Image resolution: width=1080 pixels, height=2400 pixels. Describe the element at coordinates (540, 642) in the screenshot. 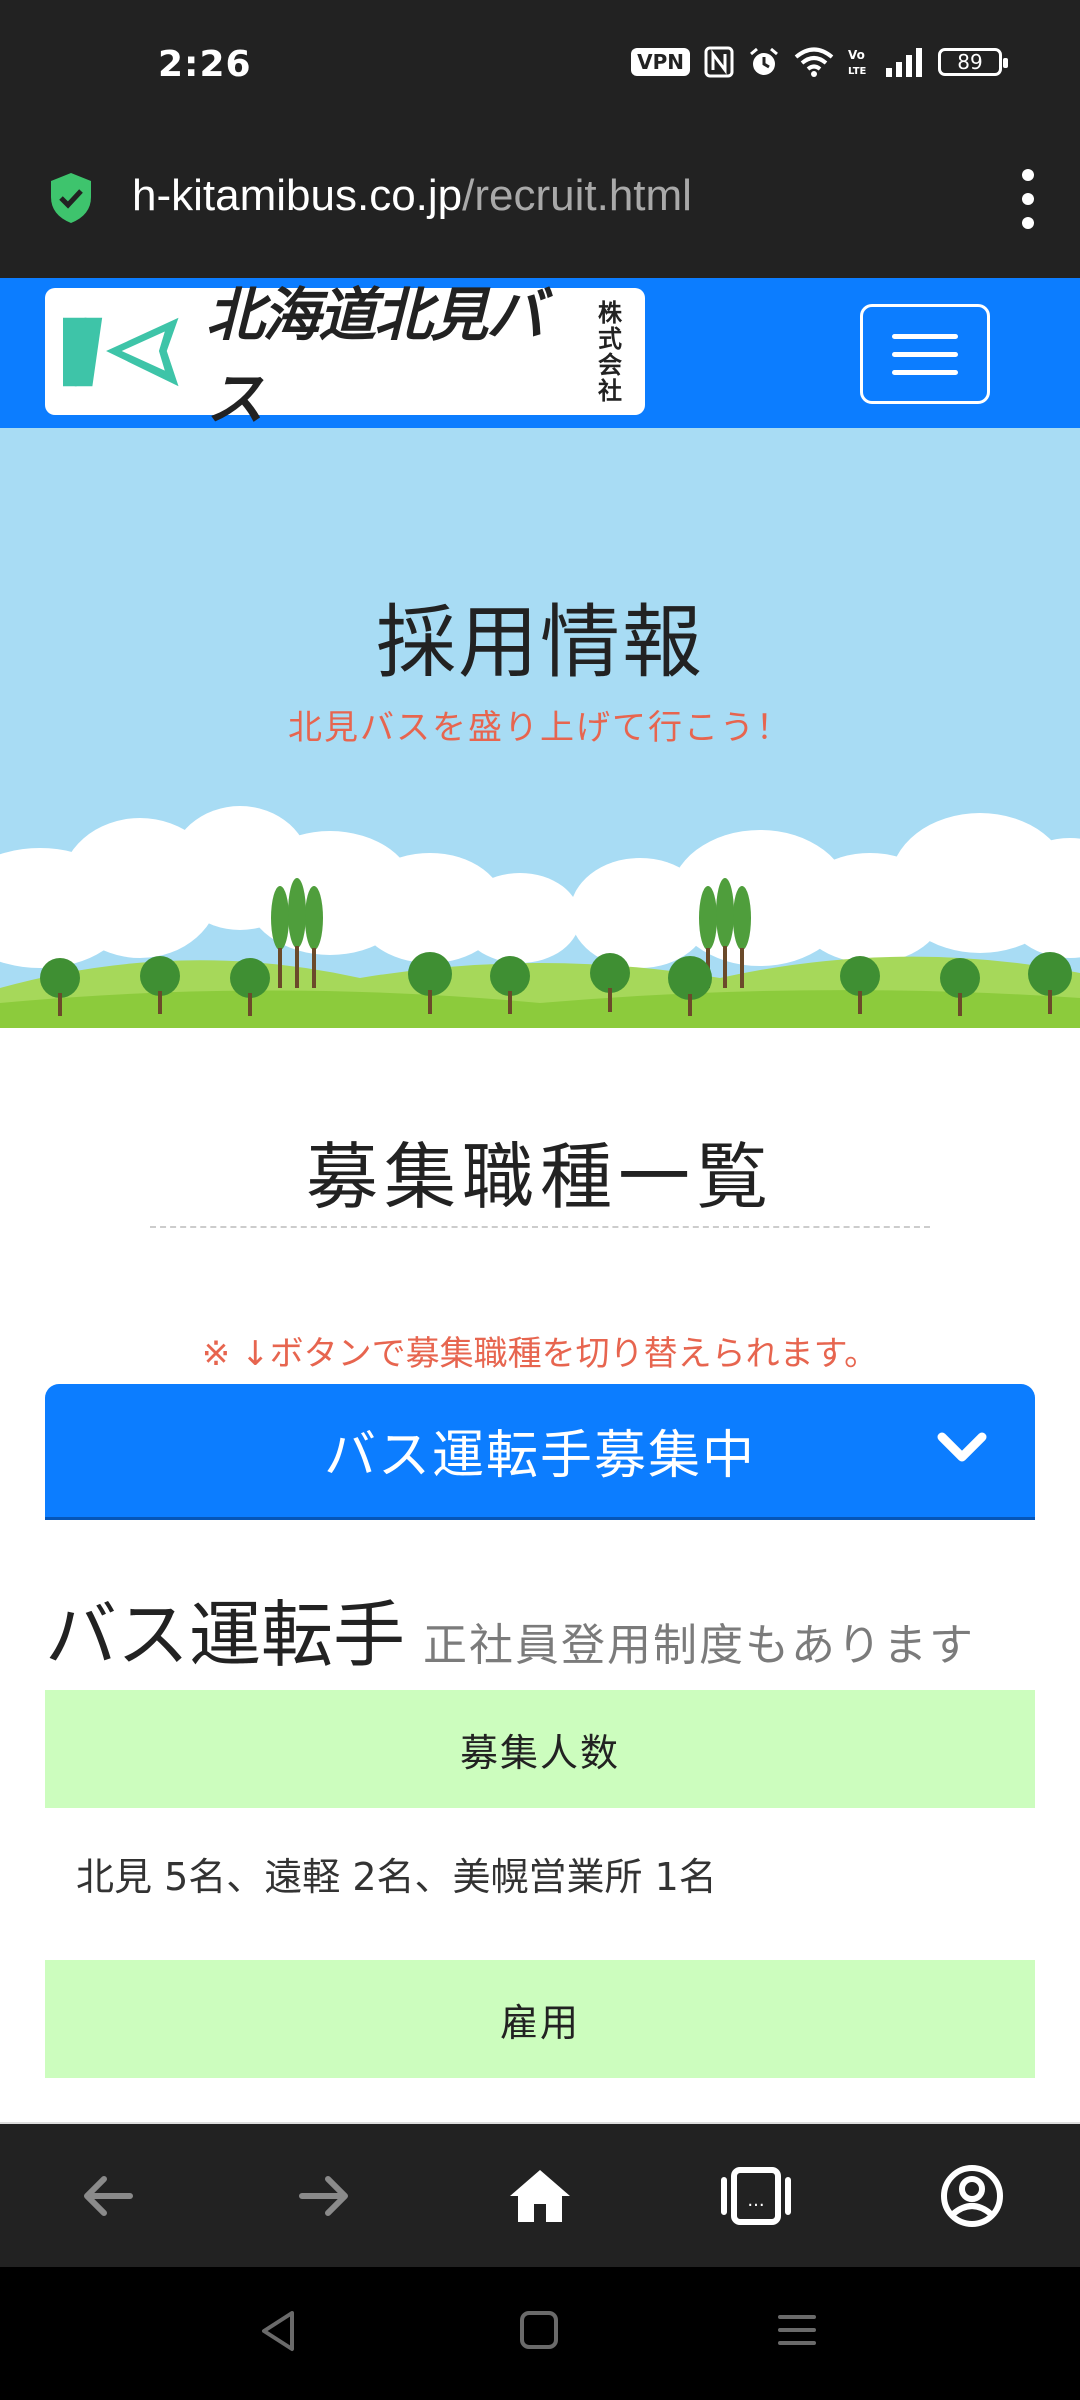

I see `hero-title: 採用情報` at that location.